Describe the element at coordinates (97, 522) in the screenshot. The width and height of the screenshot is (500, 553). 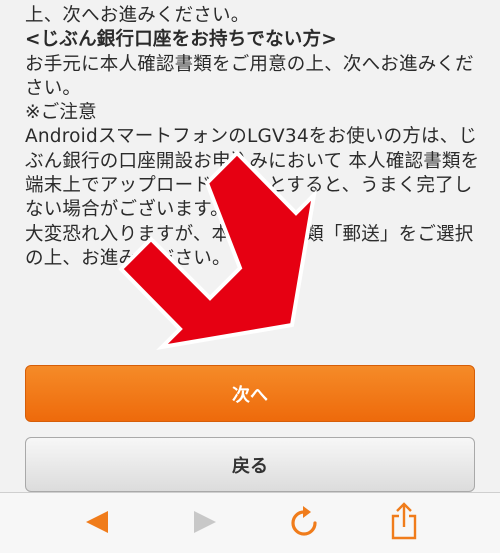
I see `back-arrow-icon` at that location.